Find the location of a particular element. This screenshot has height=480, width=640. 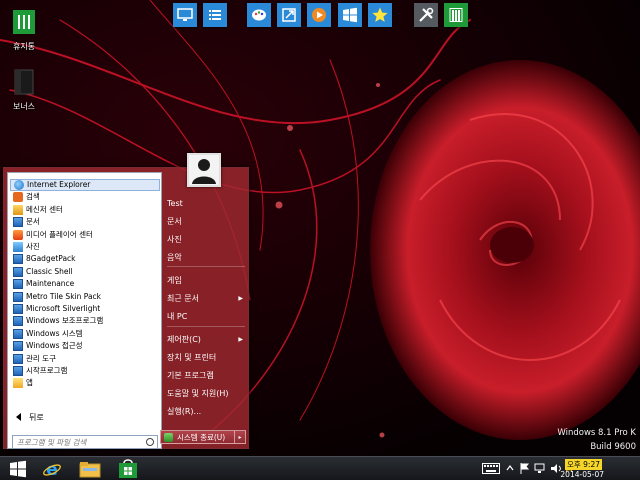

start-right-item: 음악 is located at coordinates (208, 258).